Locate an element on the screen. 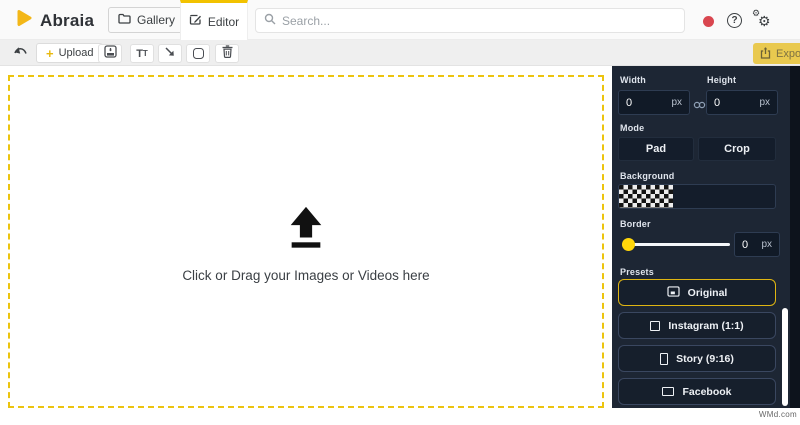  delete-tool-button is located at coordinates (227, 53).